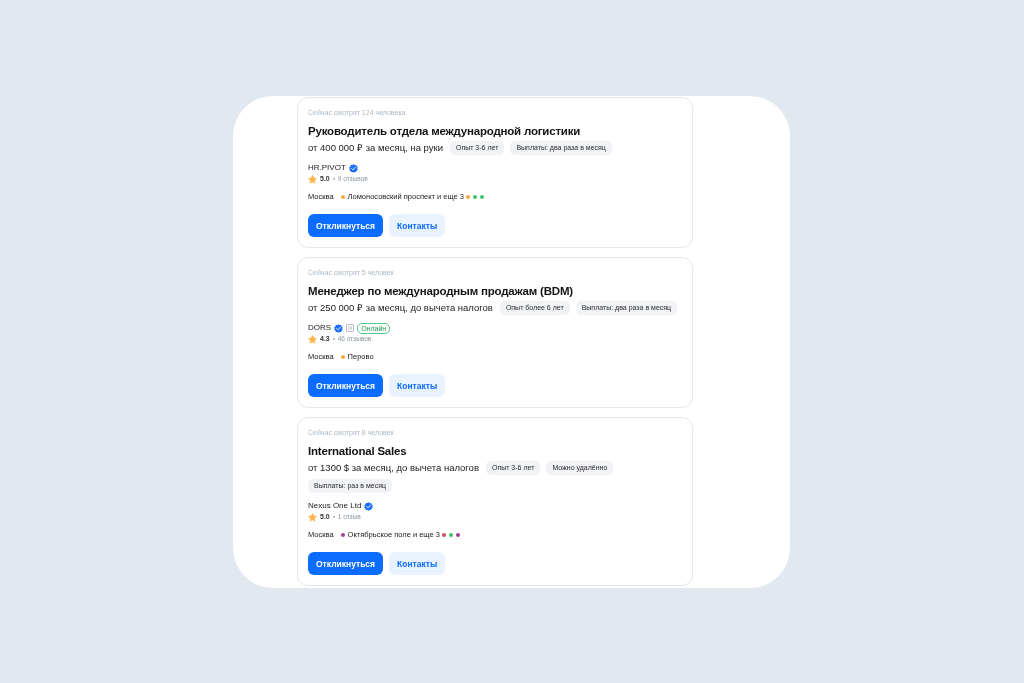 This screenshot has height=683, width=1024. Describe the element at coordinates (327, 168) in the screenshot. I see `company-name: HR.PIVOT` at that location.